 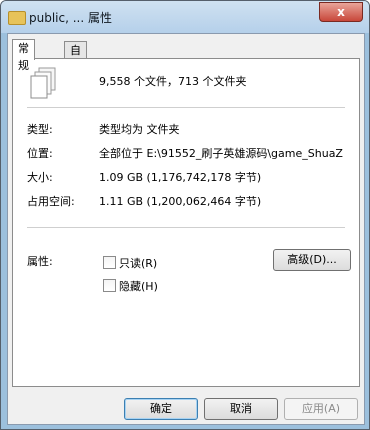 What do you see at coordinates (173, 81) in the screenshot?
I see `summary-text: 9,558 个文件，713 个文件夹` at bounding box center [173, 81].